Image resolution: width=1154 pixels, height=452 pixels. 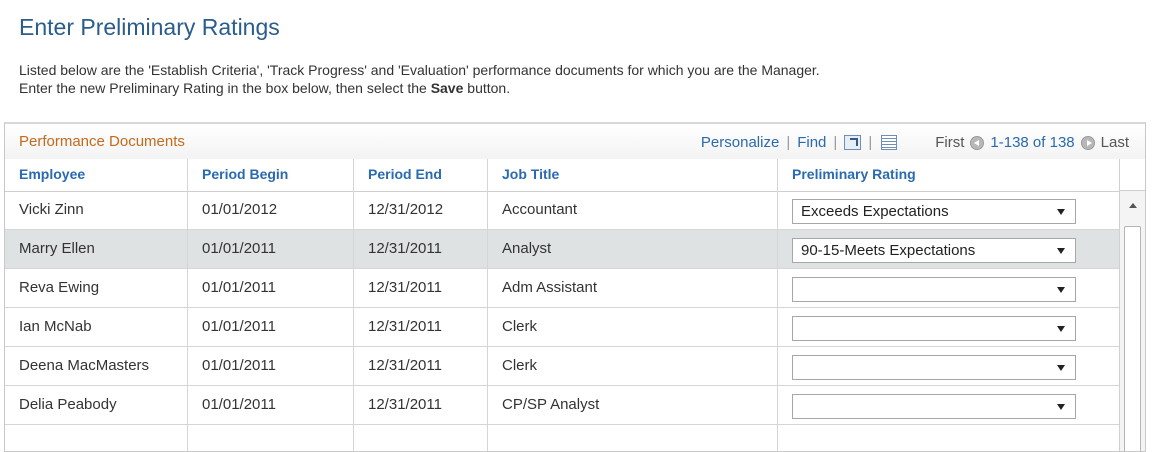 What do you see at coordinates (1133, 205) in the screenshot?
I see `scroll-up-icon` at bounding box center [1133, 205].